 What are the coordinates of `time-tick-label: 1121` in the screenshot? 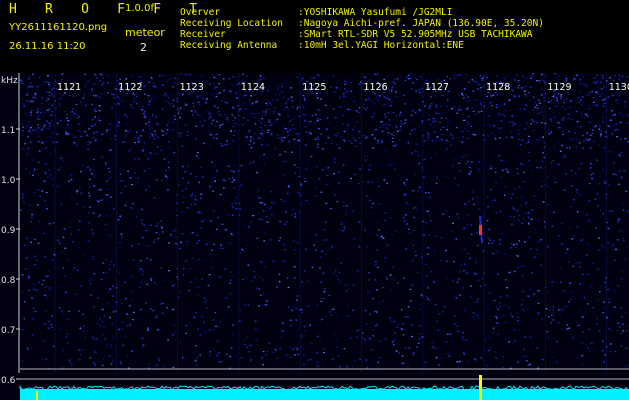 It's located at (69, 87).